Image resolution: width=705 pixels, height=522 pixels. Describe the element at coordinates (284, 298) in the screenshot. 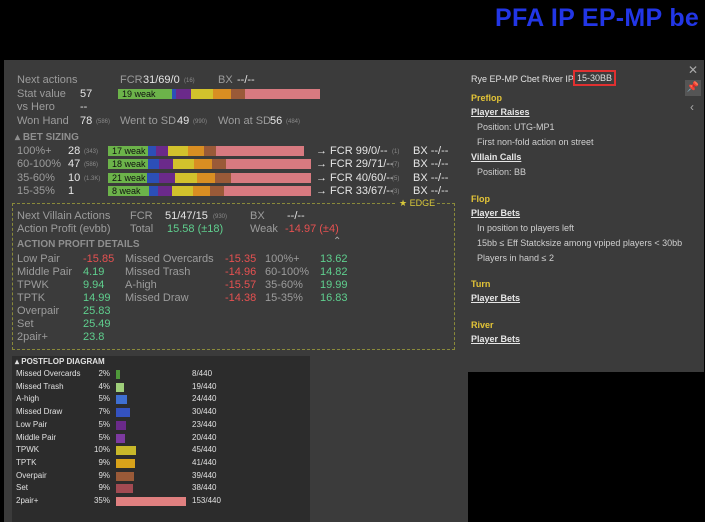

I see `profit-category: 15-35%` at that location.